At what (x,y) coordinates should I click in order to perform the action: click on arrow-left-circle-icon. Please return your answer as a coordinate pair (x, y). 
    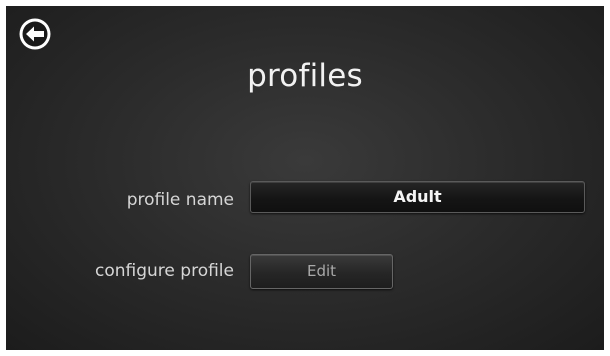
    Looking at the image, I should click on (35, 34).